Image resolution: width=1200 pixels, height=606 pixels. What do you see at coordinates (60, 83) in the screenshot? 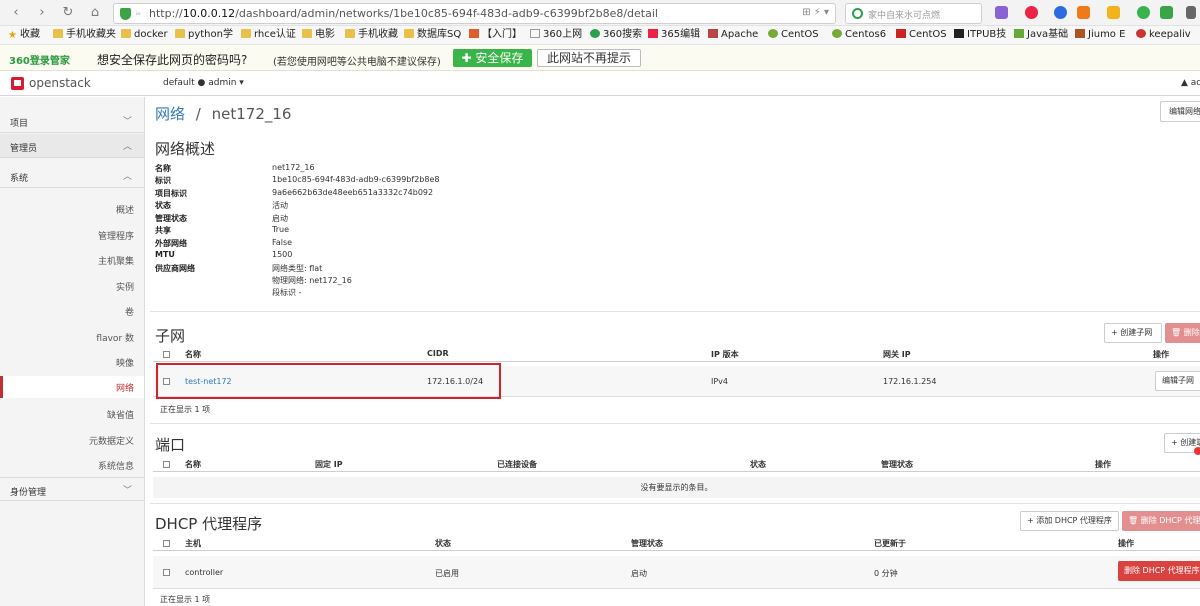
I see `openstack-logo-text: openstack` at bounding box center [60, 83].